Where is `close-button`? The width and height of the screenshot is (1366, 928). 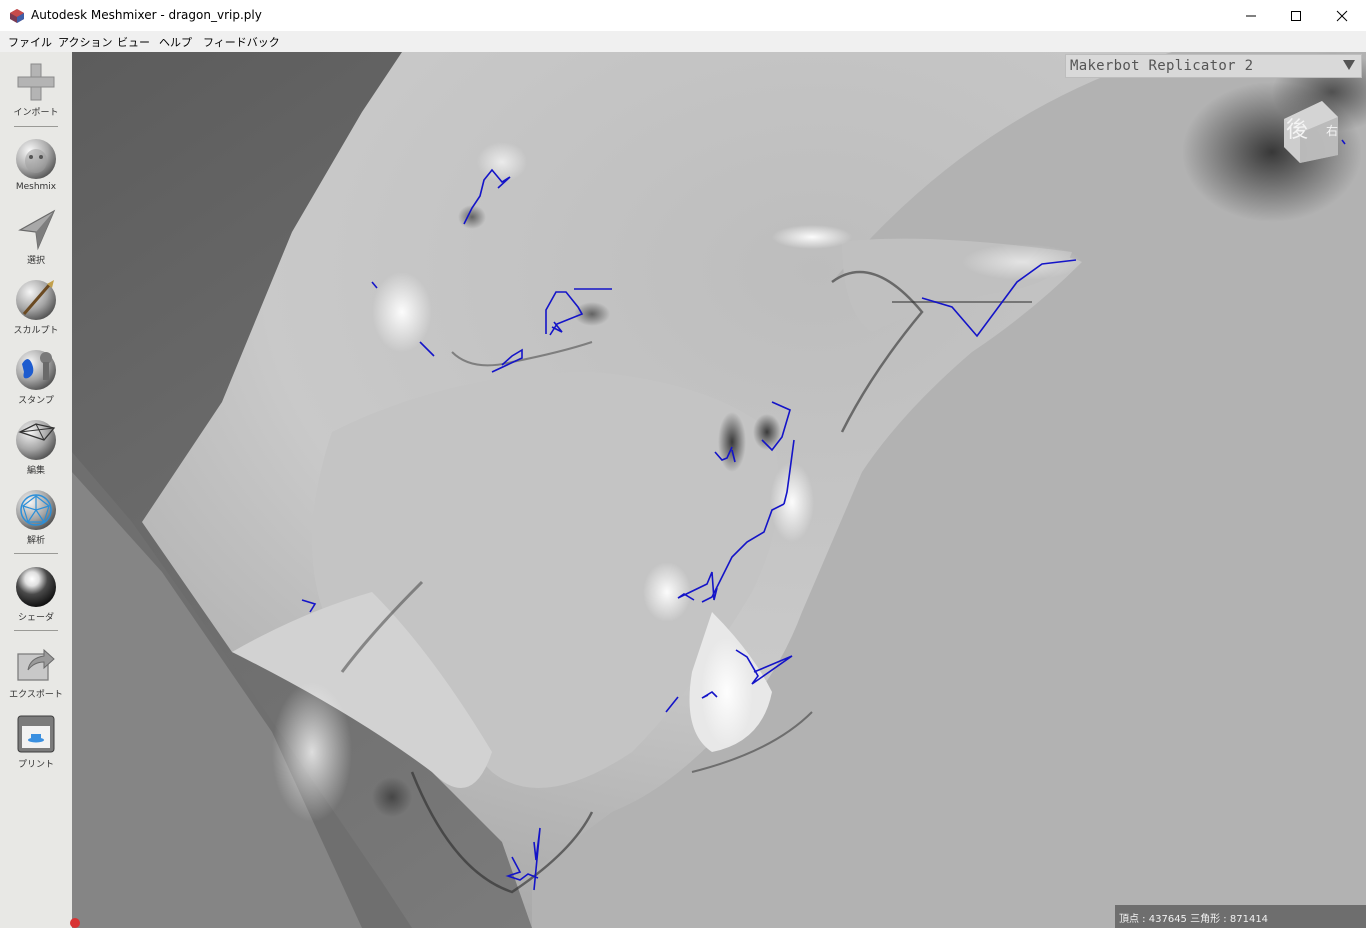
close-button is located at coordinates (1342, 15).